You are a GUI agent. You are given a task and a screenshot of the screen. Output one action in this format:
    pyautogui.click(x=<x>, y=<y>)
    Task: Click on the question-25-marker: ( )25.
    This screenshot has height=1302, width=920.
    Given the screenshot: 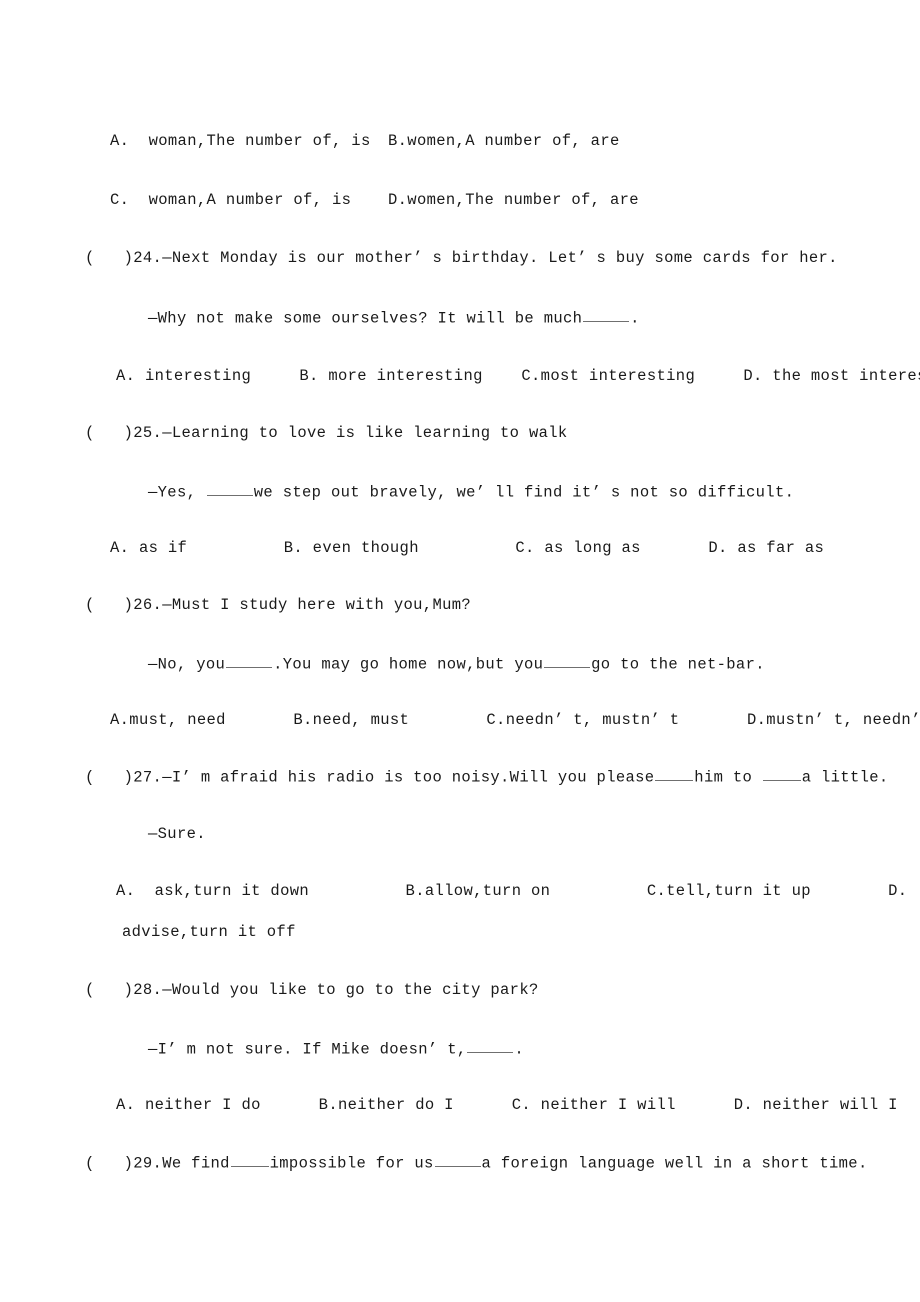 What is the action you would take?
    pyautogui.click(x=123, y=433)
    